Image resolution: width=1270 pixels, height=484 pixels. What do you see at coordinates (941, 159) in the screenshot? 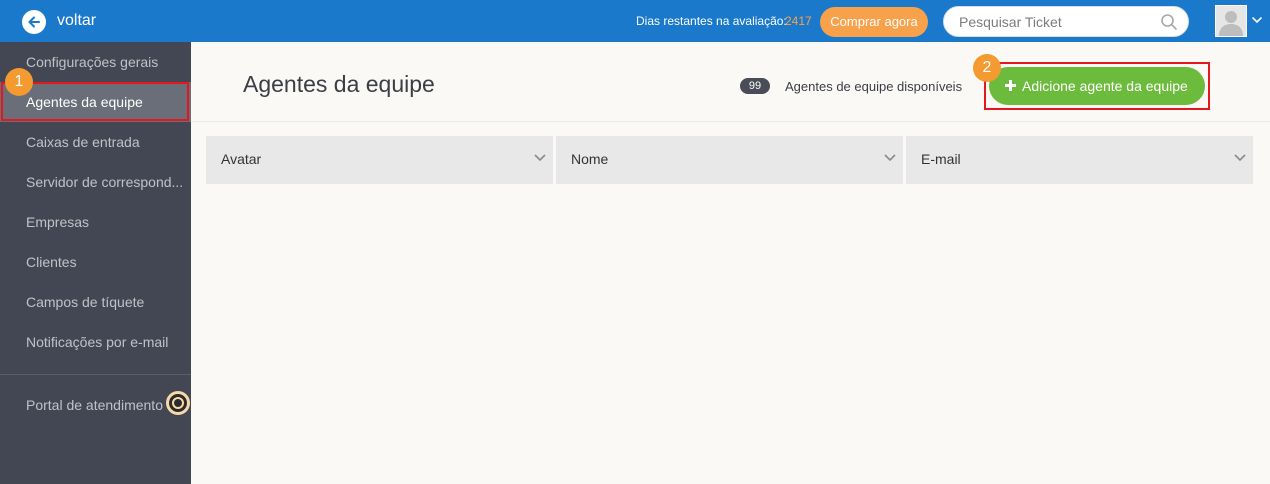
I see `column-label-email: E-mail` at bounding box center [941, 159].